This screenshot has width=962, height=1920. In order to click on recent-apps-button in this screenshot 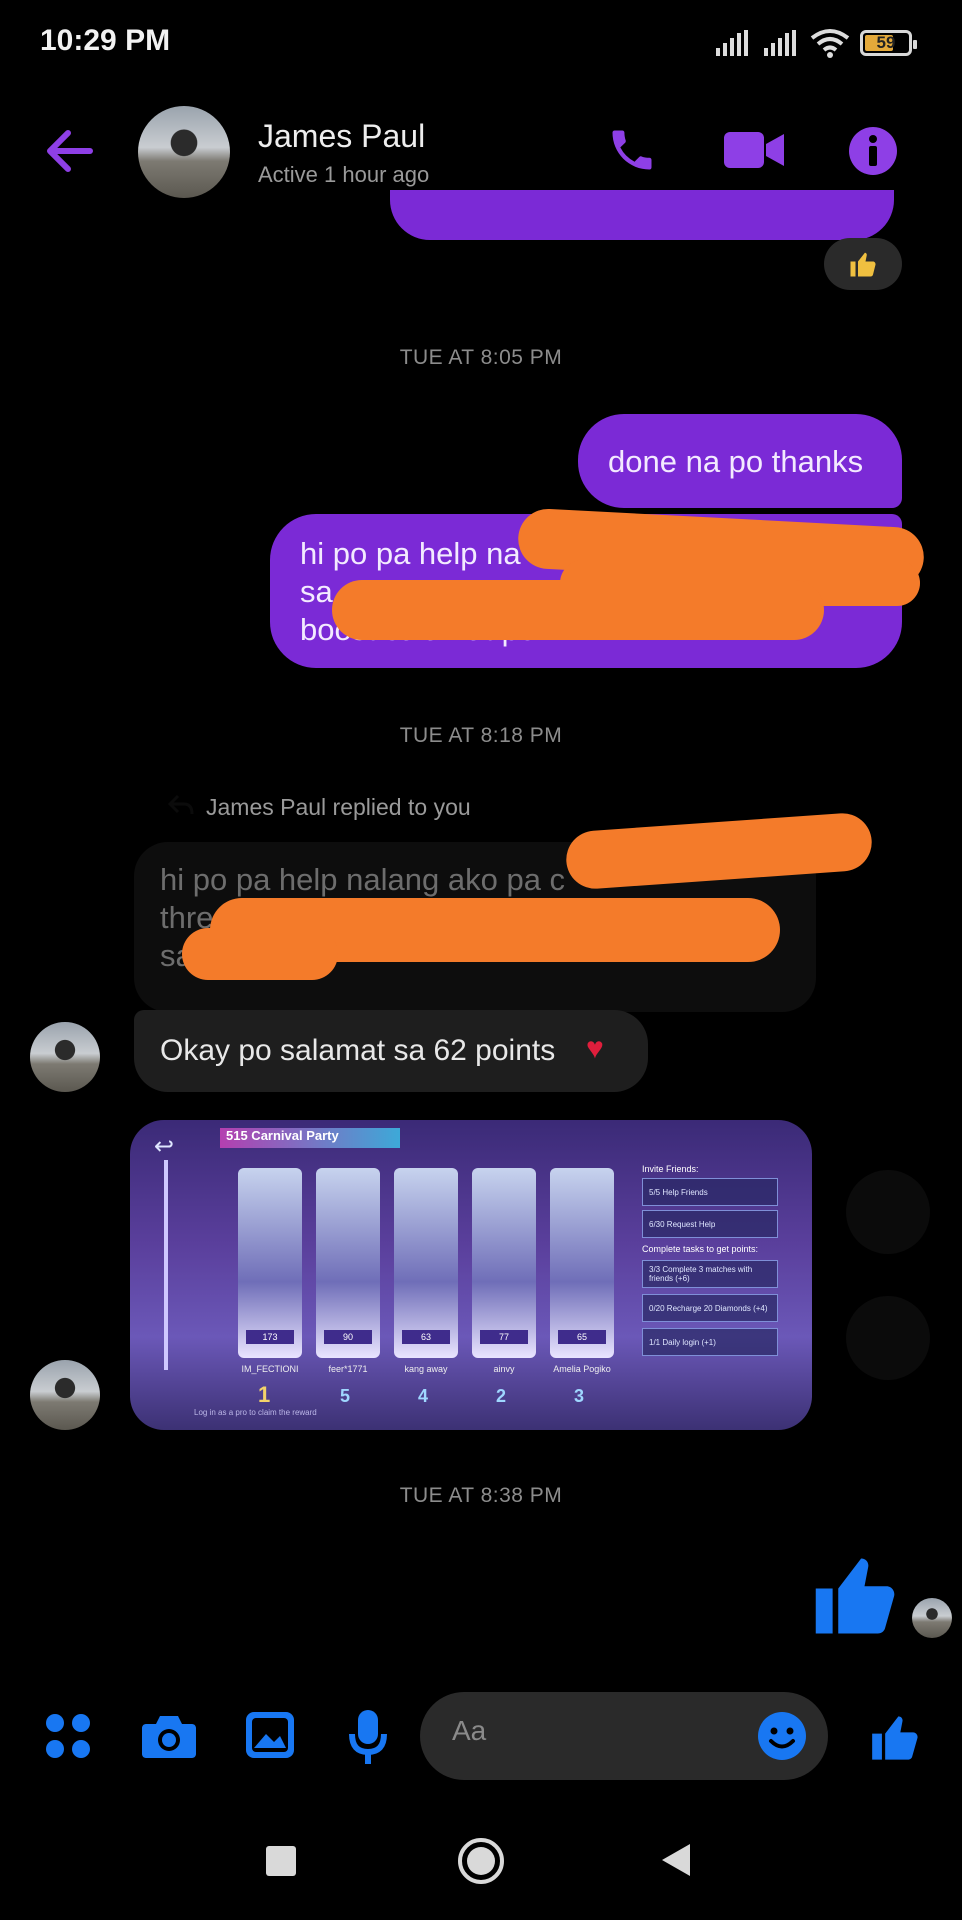, I will do `click(281, 1861)`.